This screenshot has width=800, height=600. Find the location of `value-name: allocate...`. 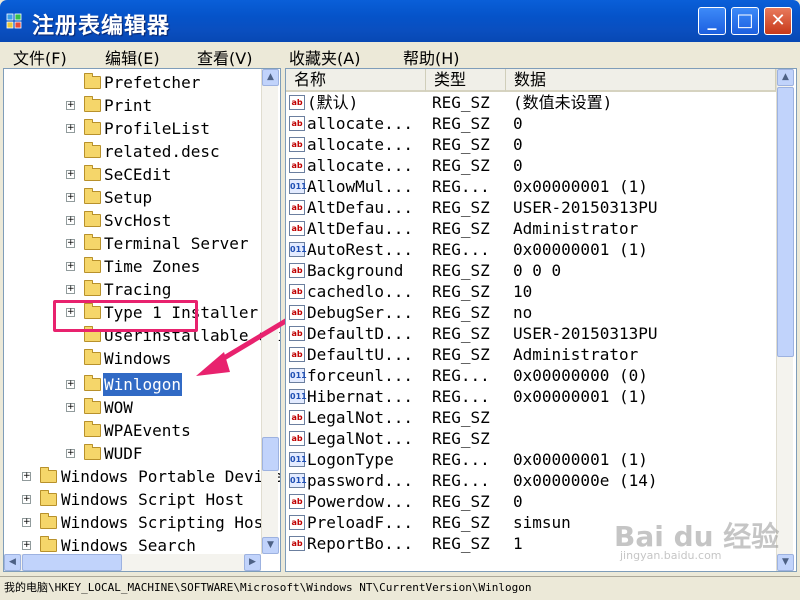

value-name: allocate... is located at coordinates (360, 123).